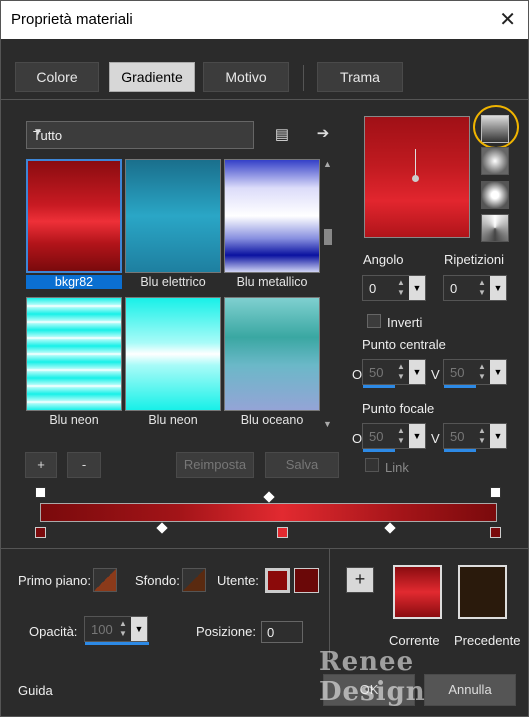  What do you see at coordinates (495, 492) in the screenshot?
I see `opacity-stop-right` at bounding box center [495, 492].